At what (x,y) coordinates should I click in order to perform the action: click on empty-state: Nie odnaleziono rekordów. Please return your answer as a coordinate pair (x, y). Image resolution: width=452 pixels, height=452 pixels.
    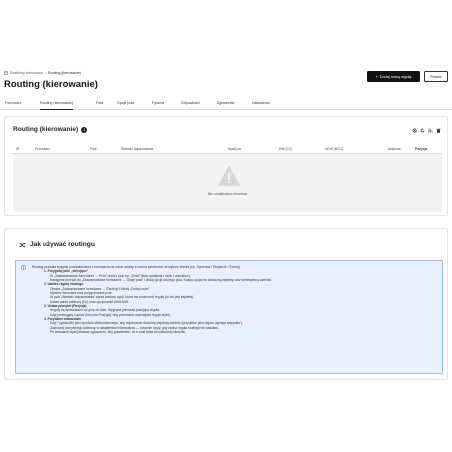
    Looking at the image, I should click on (227, 183).